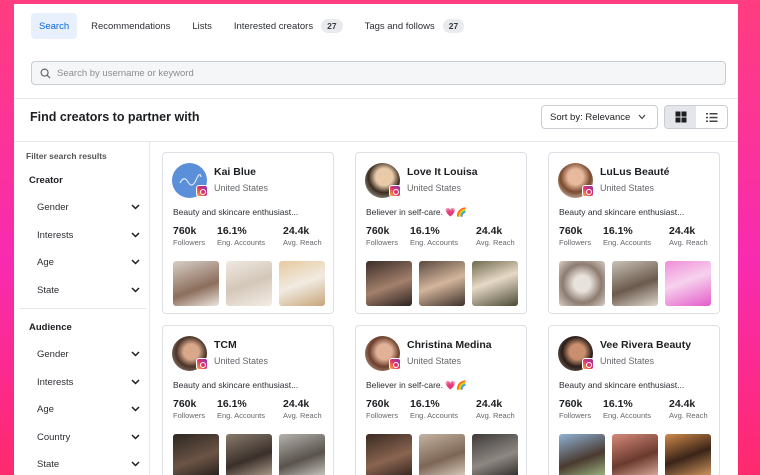 This screenshot has height=475, width=760. Describe the element at coordinates (130, 26) in the screenshot. I see `tab-recommendations: Recommendations` at that location.